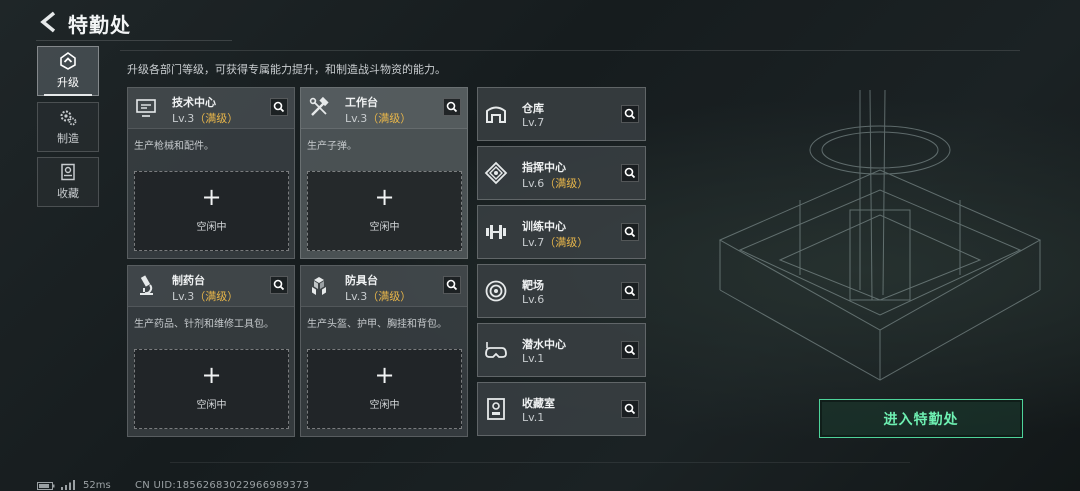  What do you see at coordinates (496, 114) in the screenshot?
I see `warehouse-icon` at bounding box center [496, 114].